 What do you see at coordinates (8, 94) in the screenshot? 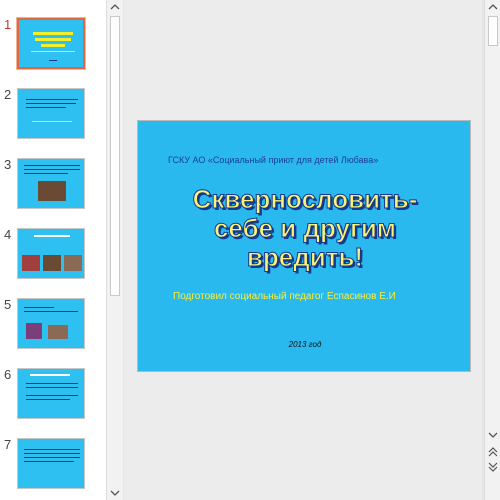
I see `slide-number: 2` at bounding box center [8, 94].